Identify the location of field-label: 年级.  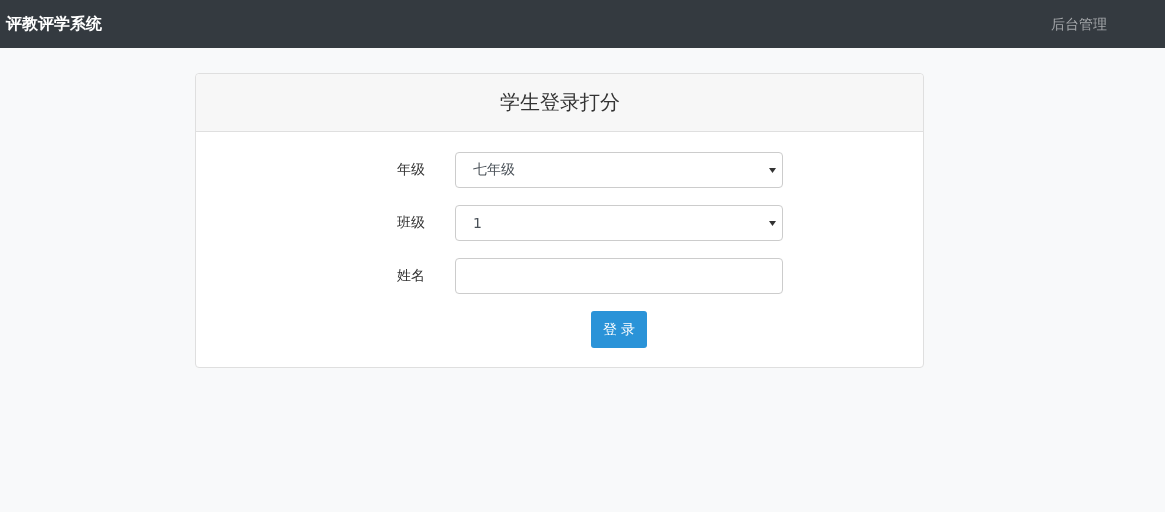
(411, 170).